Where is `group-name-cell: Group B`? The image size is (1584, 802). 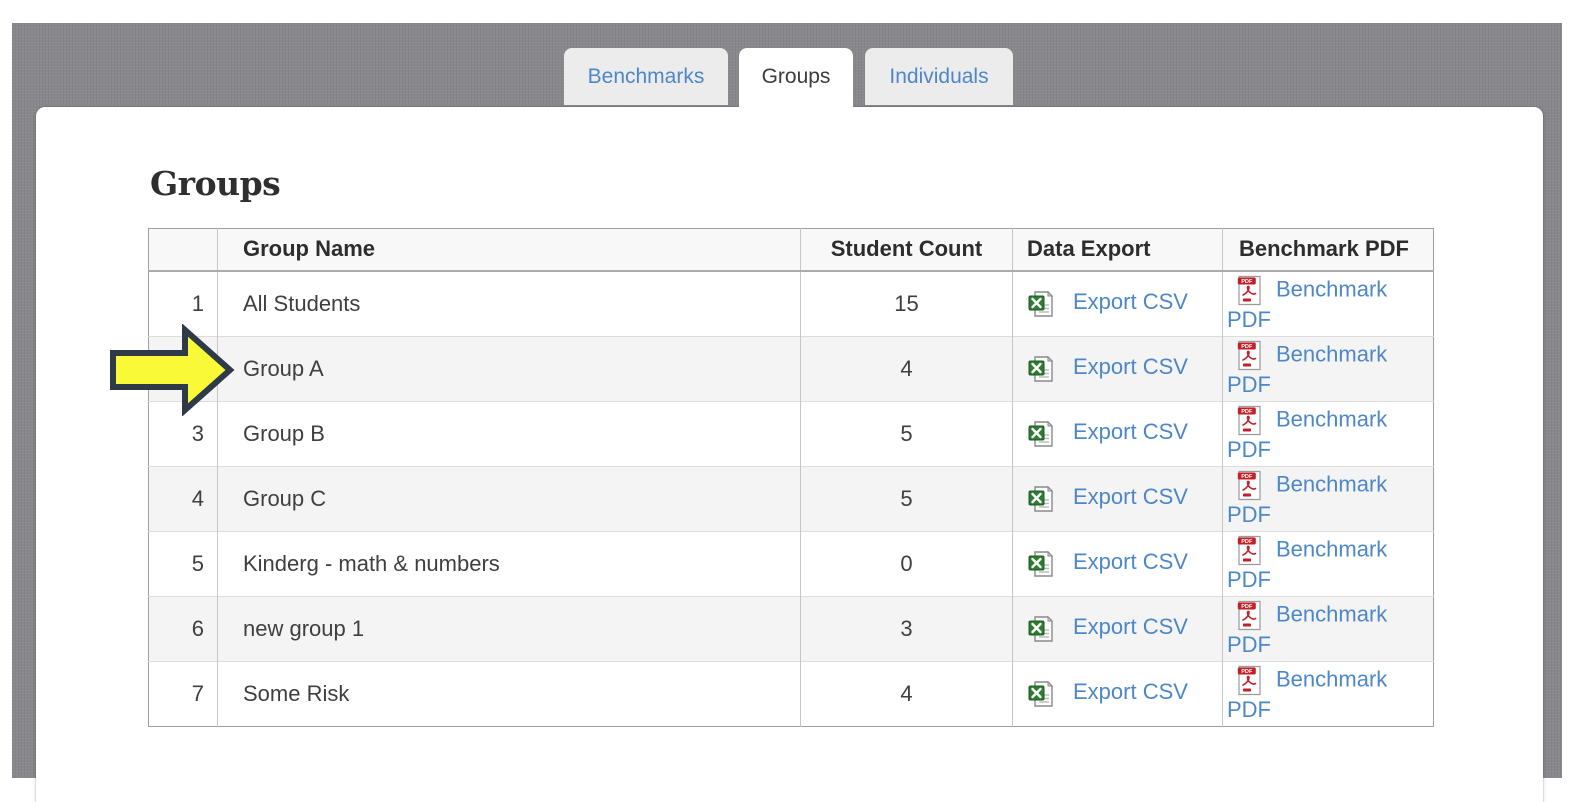 group-name-cell: Group B is located at coordinates (509, 433).